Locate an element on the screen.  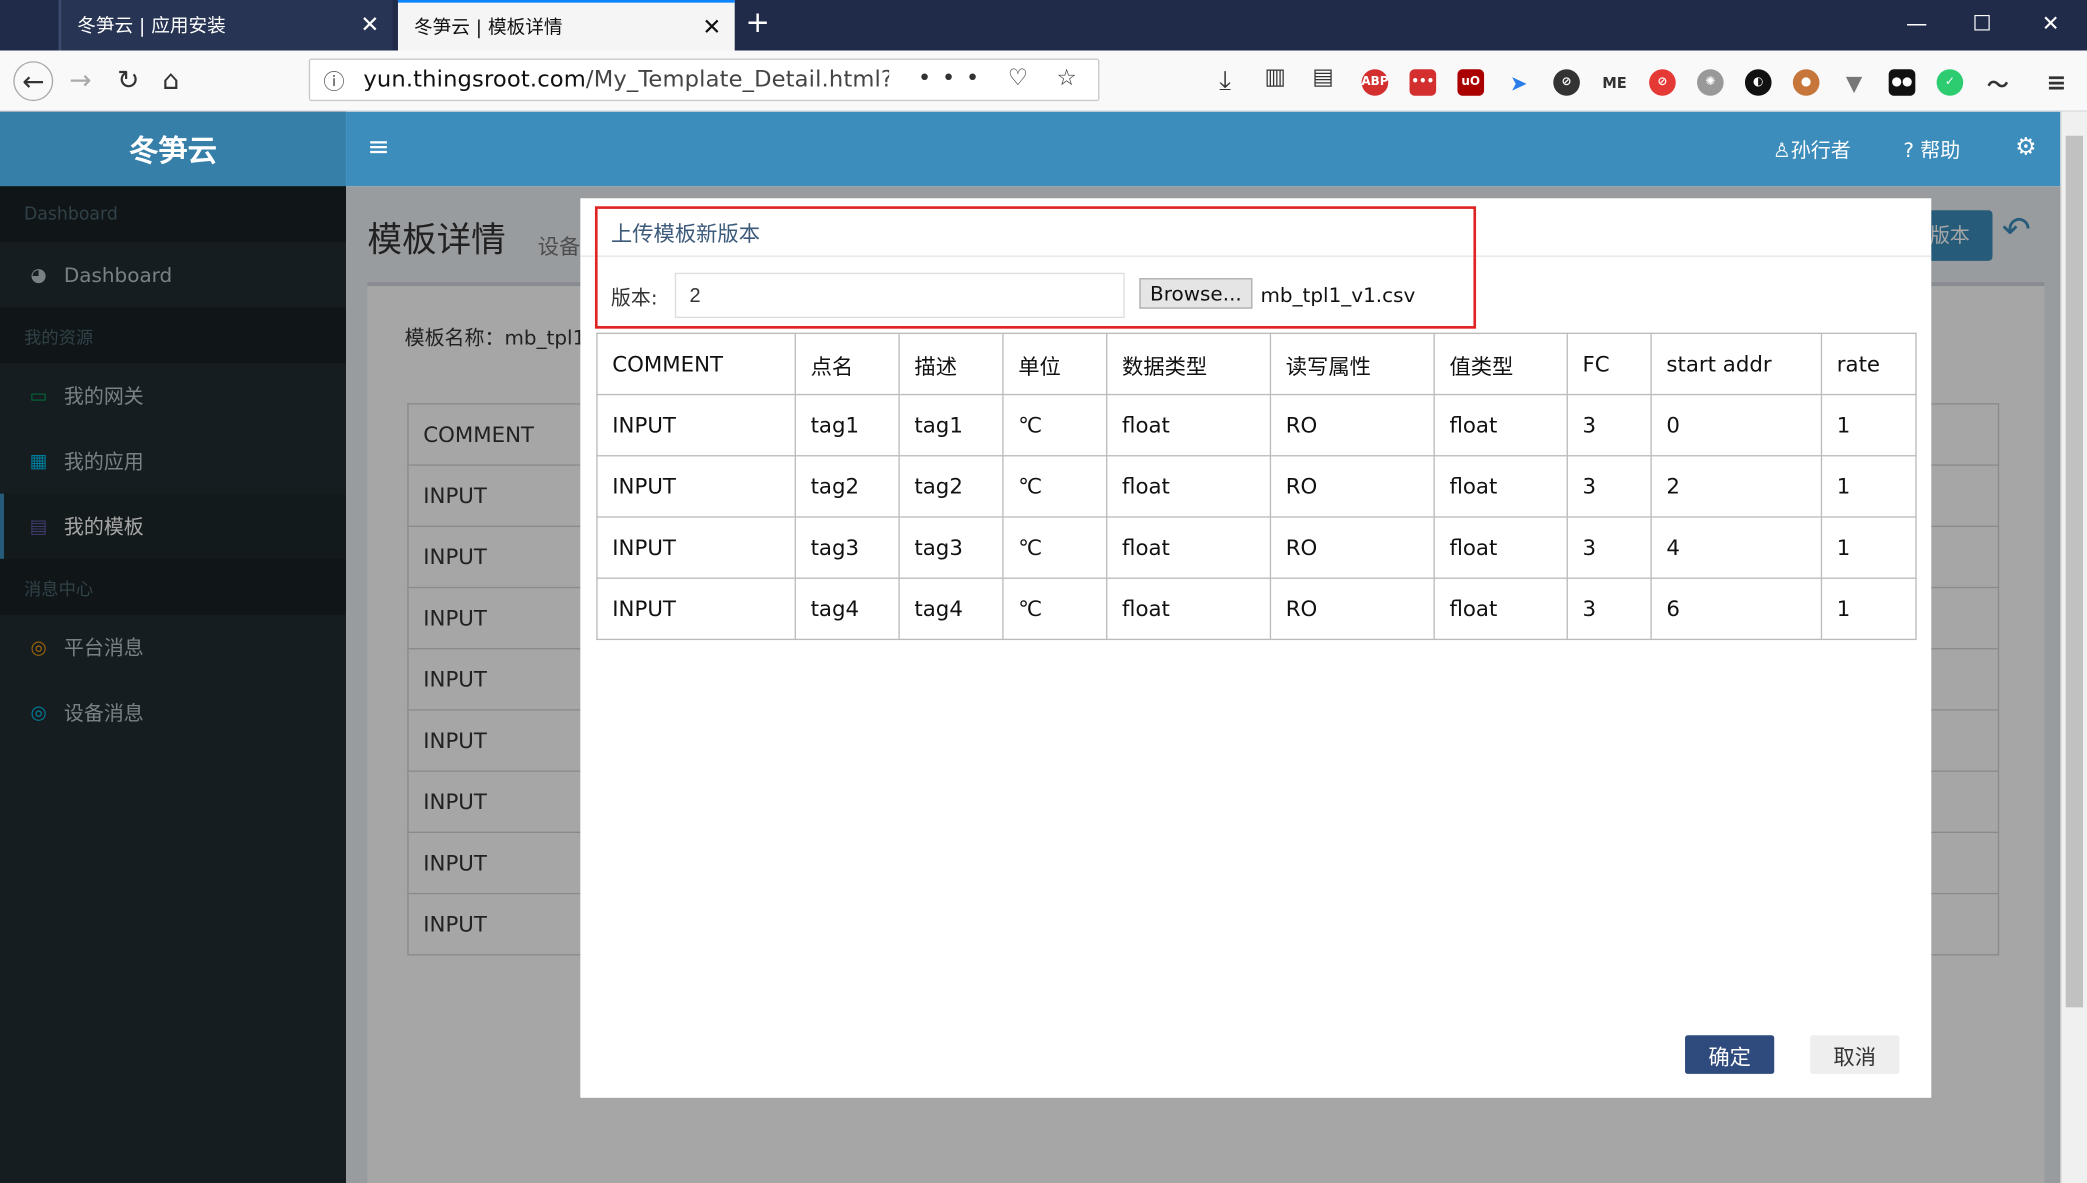
me-icon: ME is located at coordinates (1614, 82).